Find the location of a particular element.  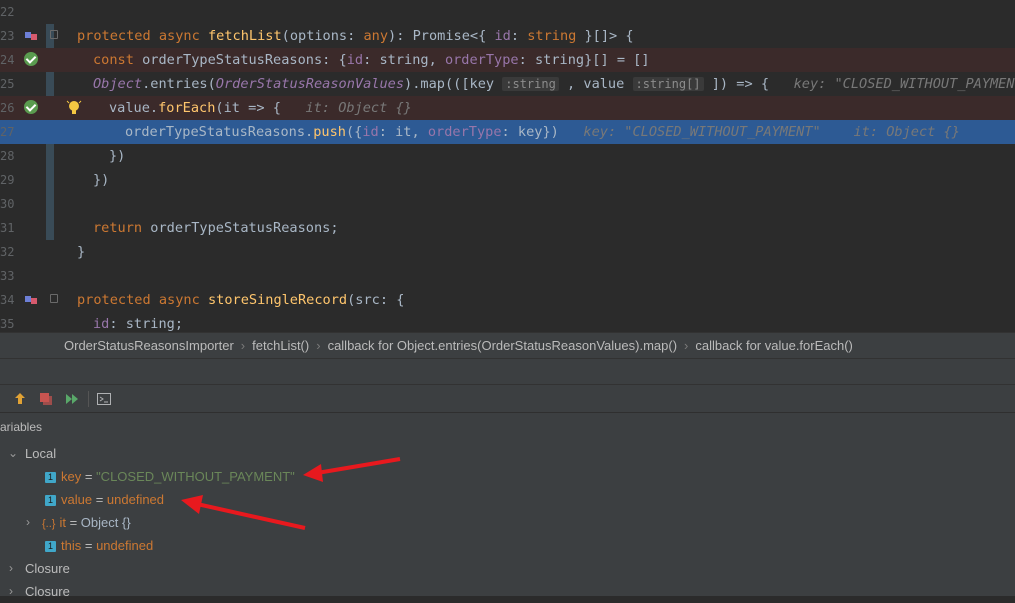

line-number: 25 is located at coordinates (7, 84).